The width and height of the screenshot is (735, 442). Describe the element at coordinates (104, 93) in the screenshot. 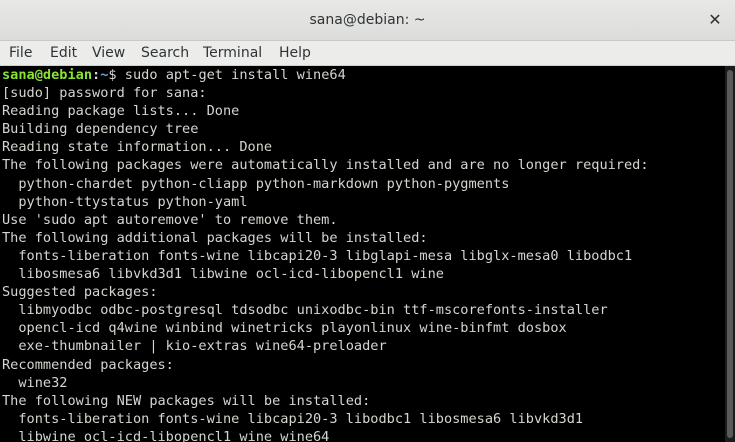

I see `output-line: [sudo] password for sana:` at that location.